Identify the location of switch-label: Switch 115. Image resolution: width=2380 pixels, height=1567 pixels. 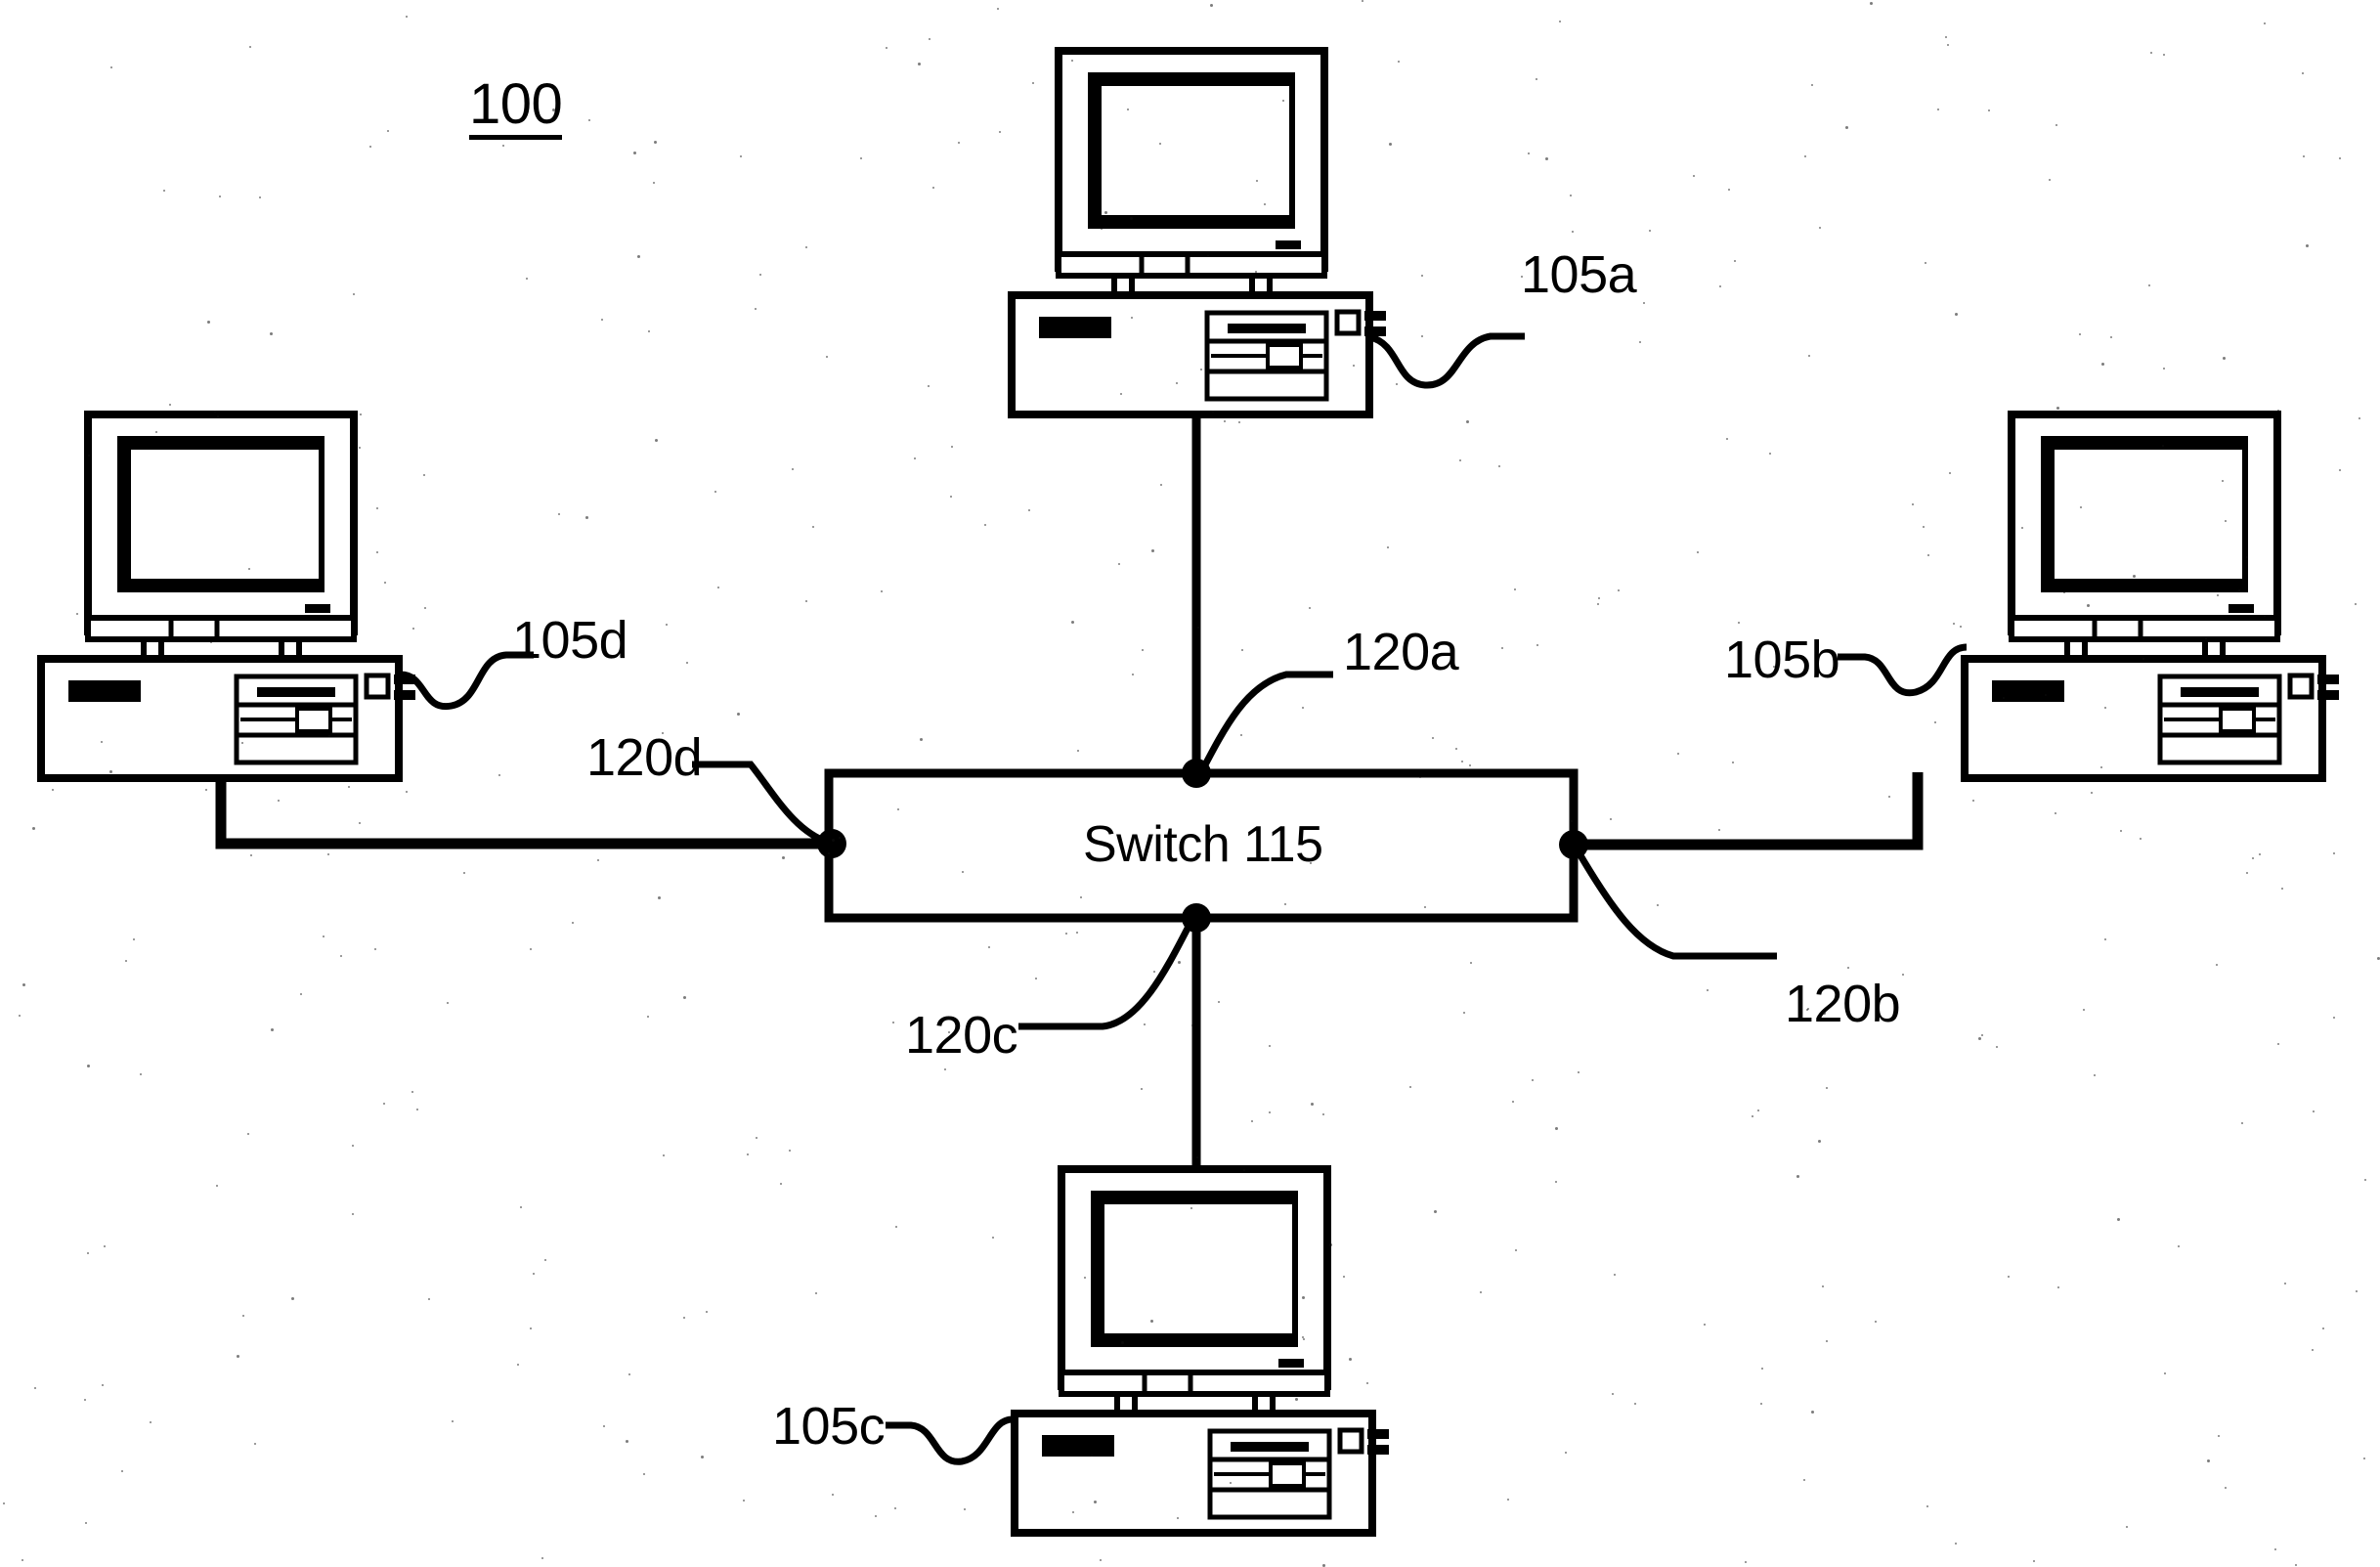
(1203, 844).